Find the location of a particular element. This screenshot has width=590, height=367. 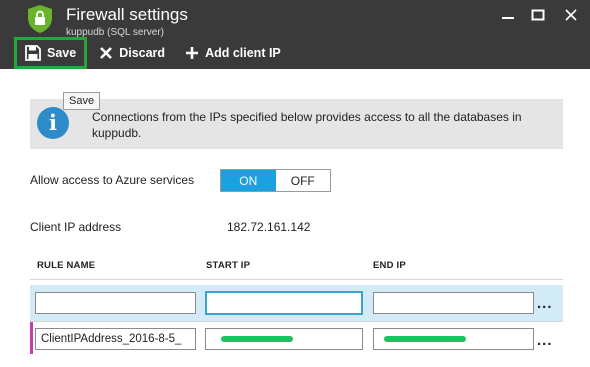

toggle-on-option: ON is located at coordinates (248, 180).